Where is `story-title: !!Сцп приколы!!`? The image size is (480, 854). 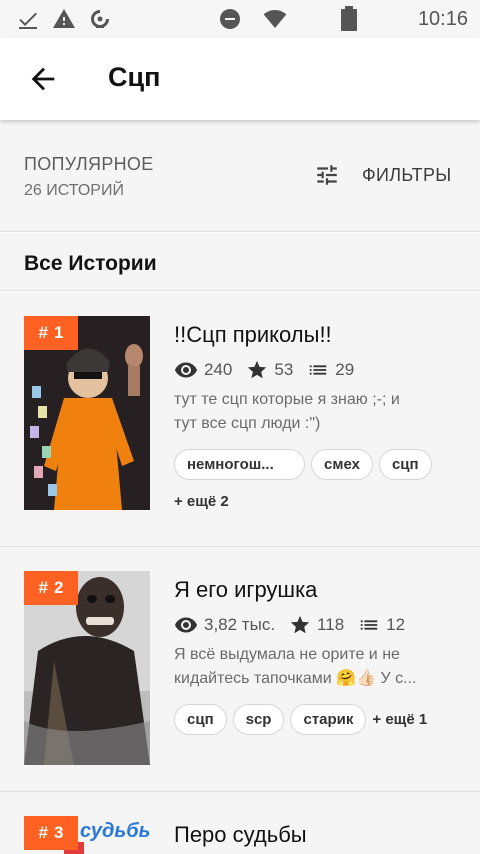 story-title: !!Сцп приколы!! is located at coordinates (253, 335).